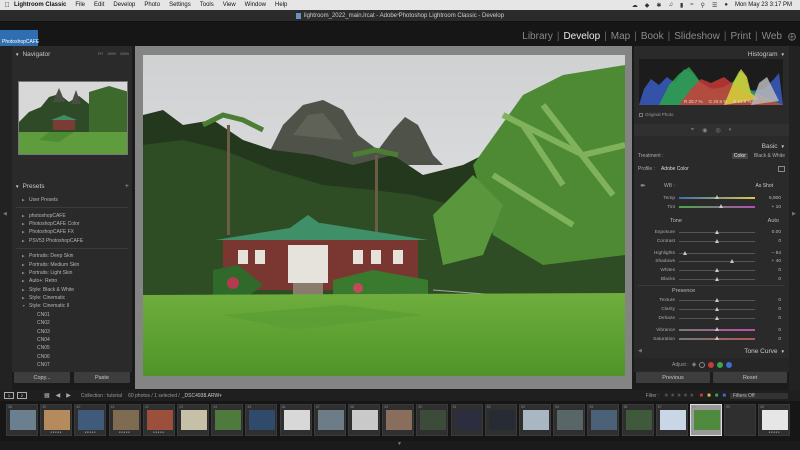  What do you see at coordinates (769, 156) in the screenshot?
I see `treatment-bw: Black & White` at bounding box center [769, 156].